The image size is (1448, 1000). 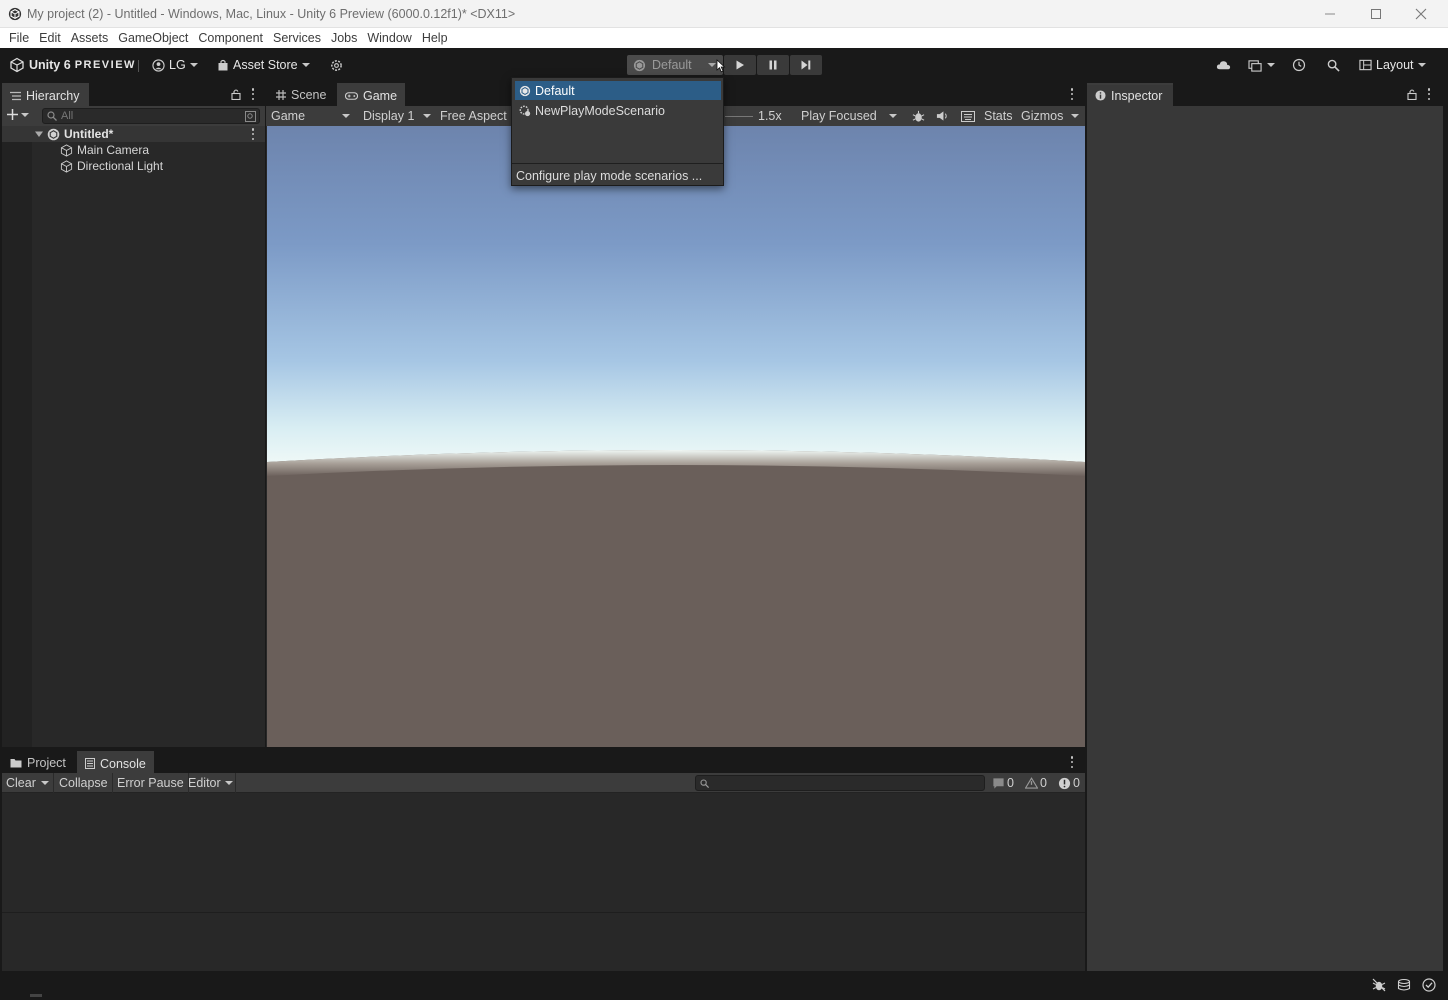 I want to click on inspector-menu-icon, so click(x=1429, y=94).